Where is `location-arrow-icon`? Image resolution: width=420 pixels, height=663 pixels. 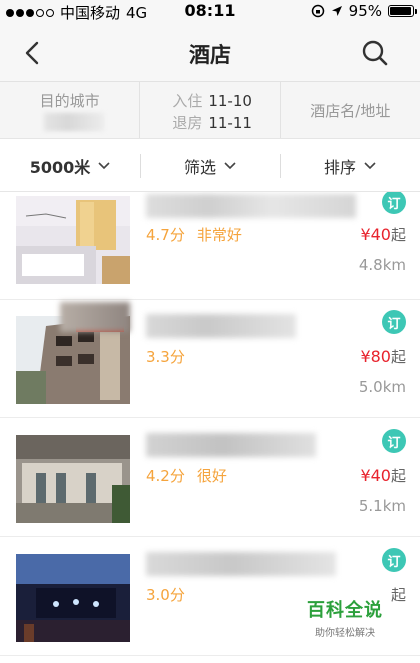 location-arrow-icon is located at coordinates (336, 11).